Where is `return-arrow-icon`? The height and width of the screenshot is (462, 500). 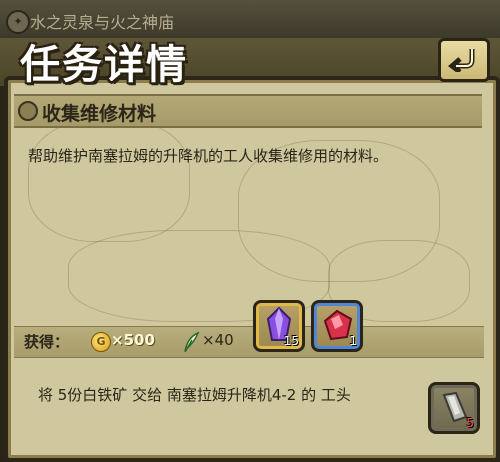 return-arrow-icon is located at coordinates (461, 60).